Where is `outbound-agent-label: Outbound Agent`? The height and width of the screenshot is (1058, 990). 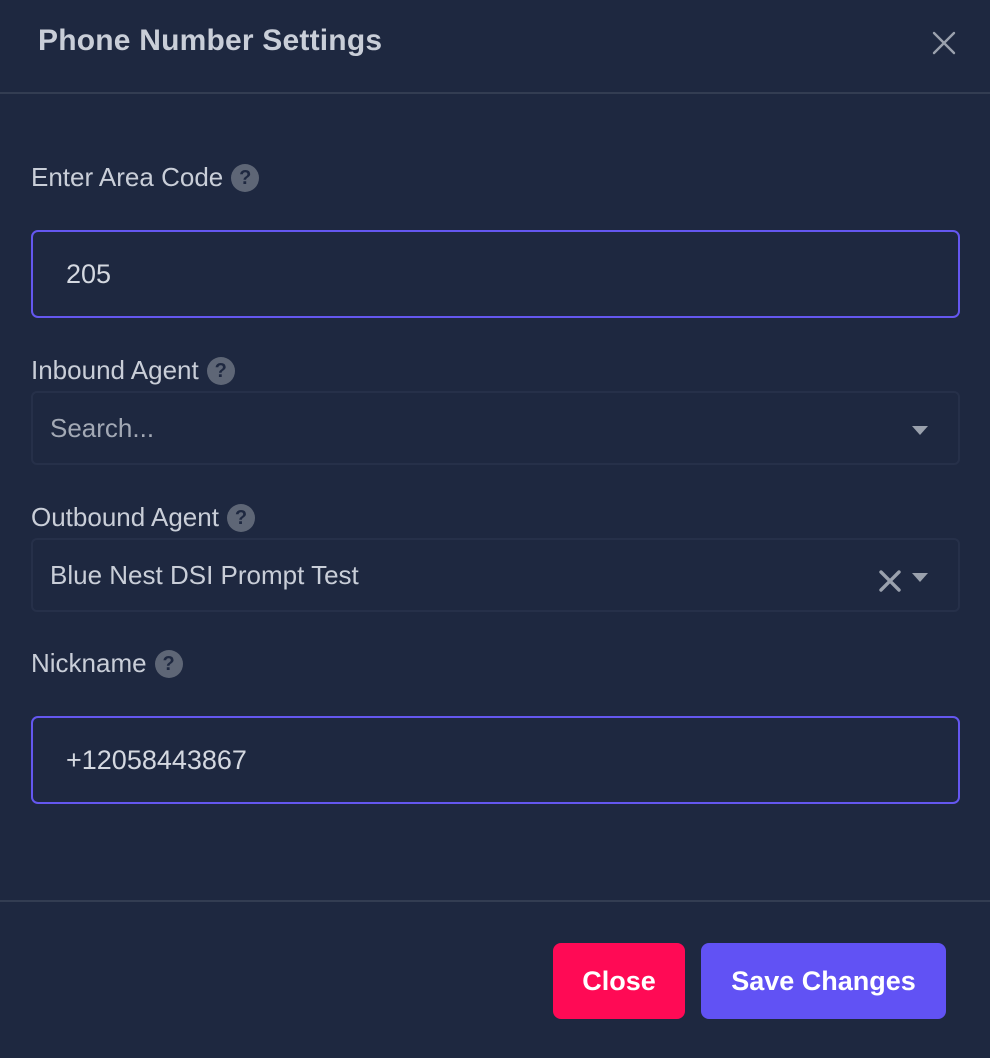
outbound-agent-label: Outbound Agent is located at coordinates (125, 517).